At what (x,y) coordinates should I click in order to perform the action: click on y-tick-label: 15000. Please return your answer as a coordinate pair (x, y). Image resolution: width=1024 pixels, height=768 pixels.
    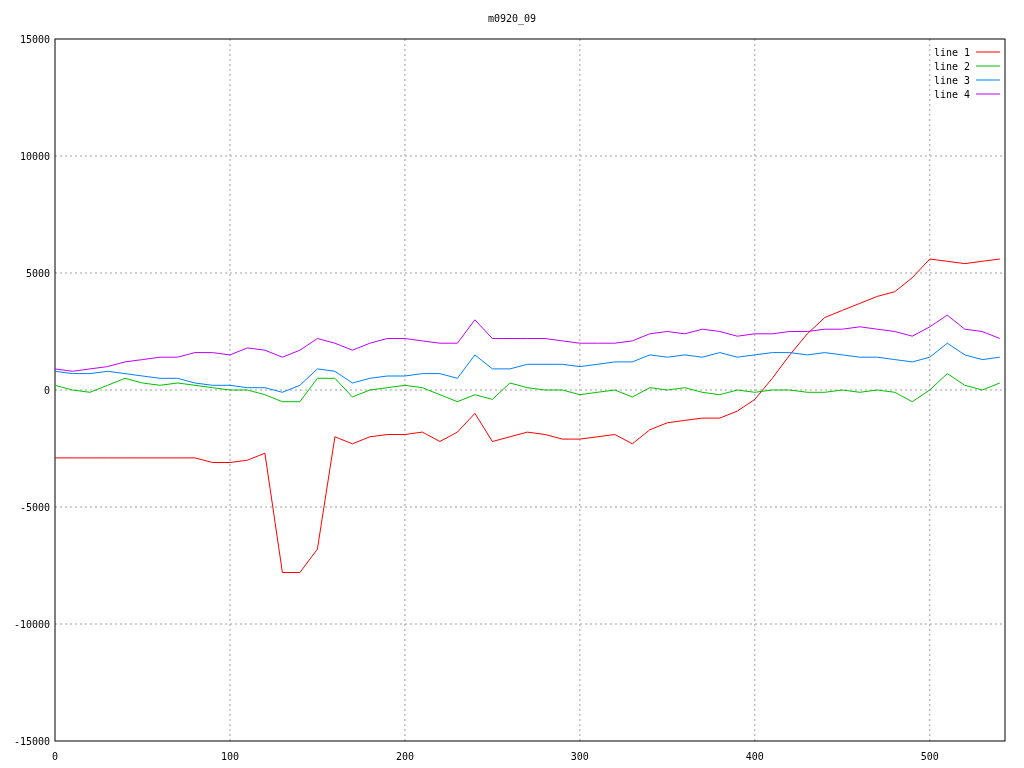
    Looking at the image, I should click on (34, 39).